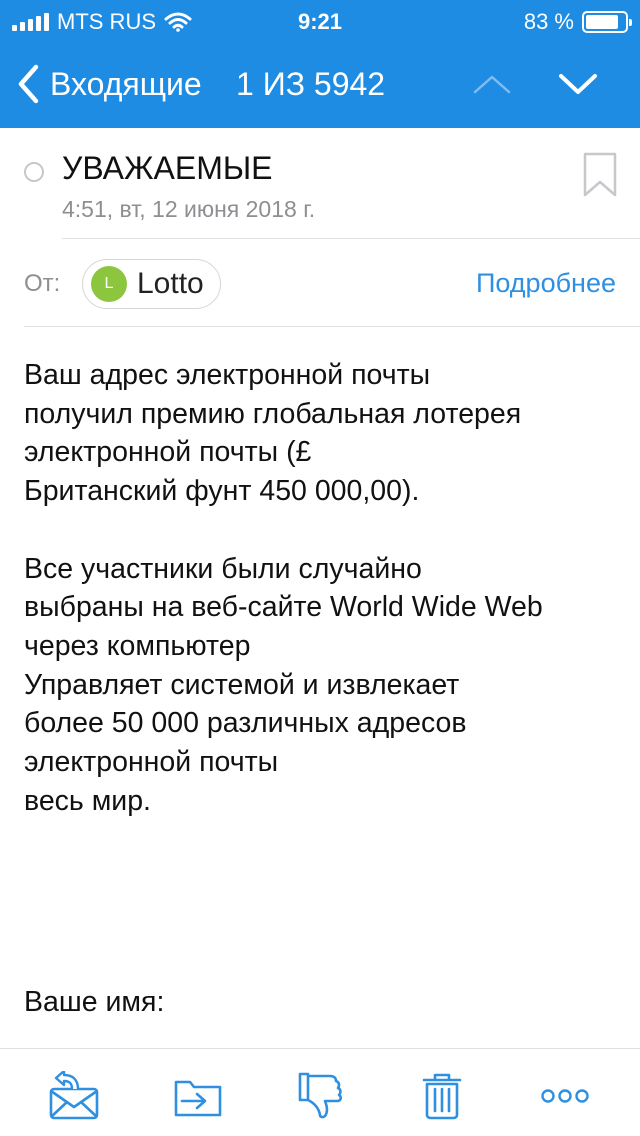  What do you see at coordinates (245, 723) in the screenshot?
I see `body-line: более 50 000 различных адресов` at bounding box center [245, 723].